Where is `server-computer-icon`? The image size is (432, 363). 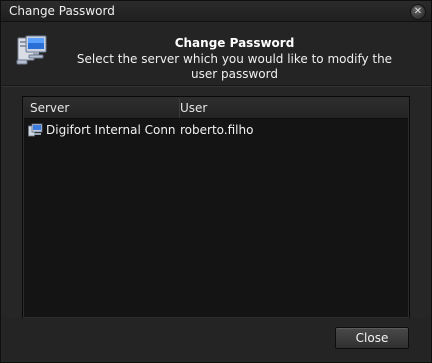
server-computer-icon is located at coordinates (35, 130).